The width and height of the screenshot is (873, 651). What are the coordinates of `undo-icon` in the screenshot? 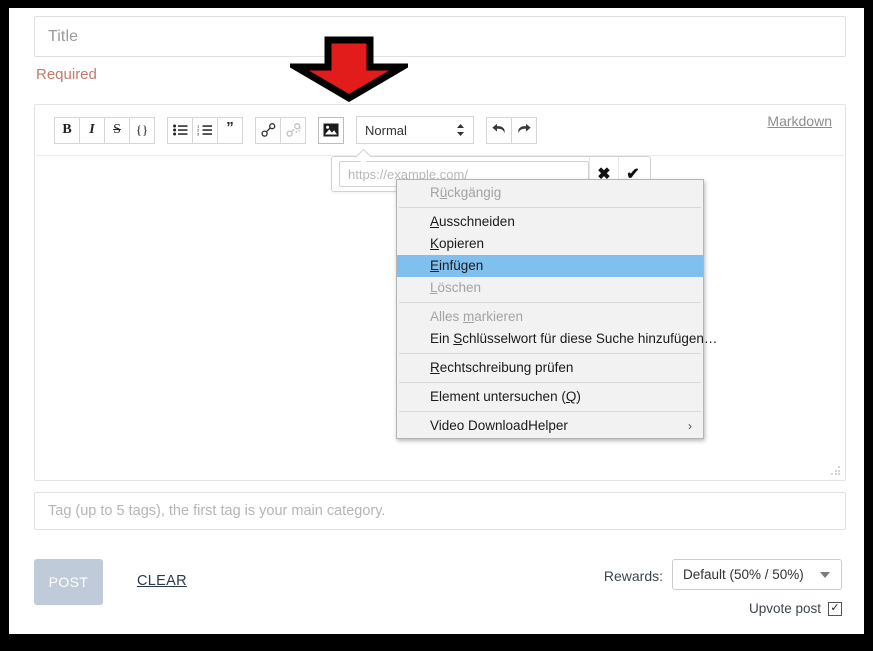 It's located at (499, 130).